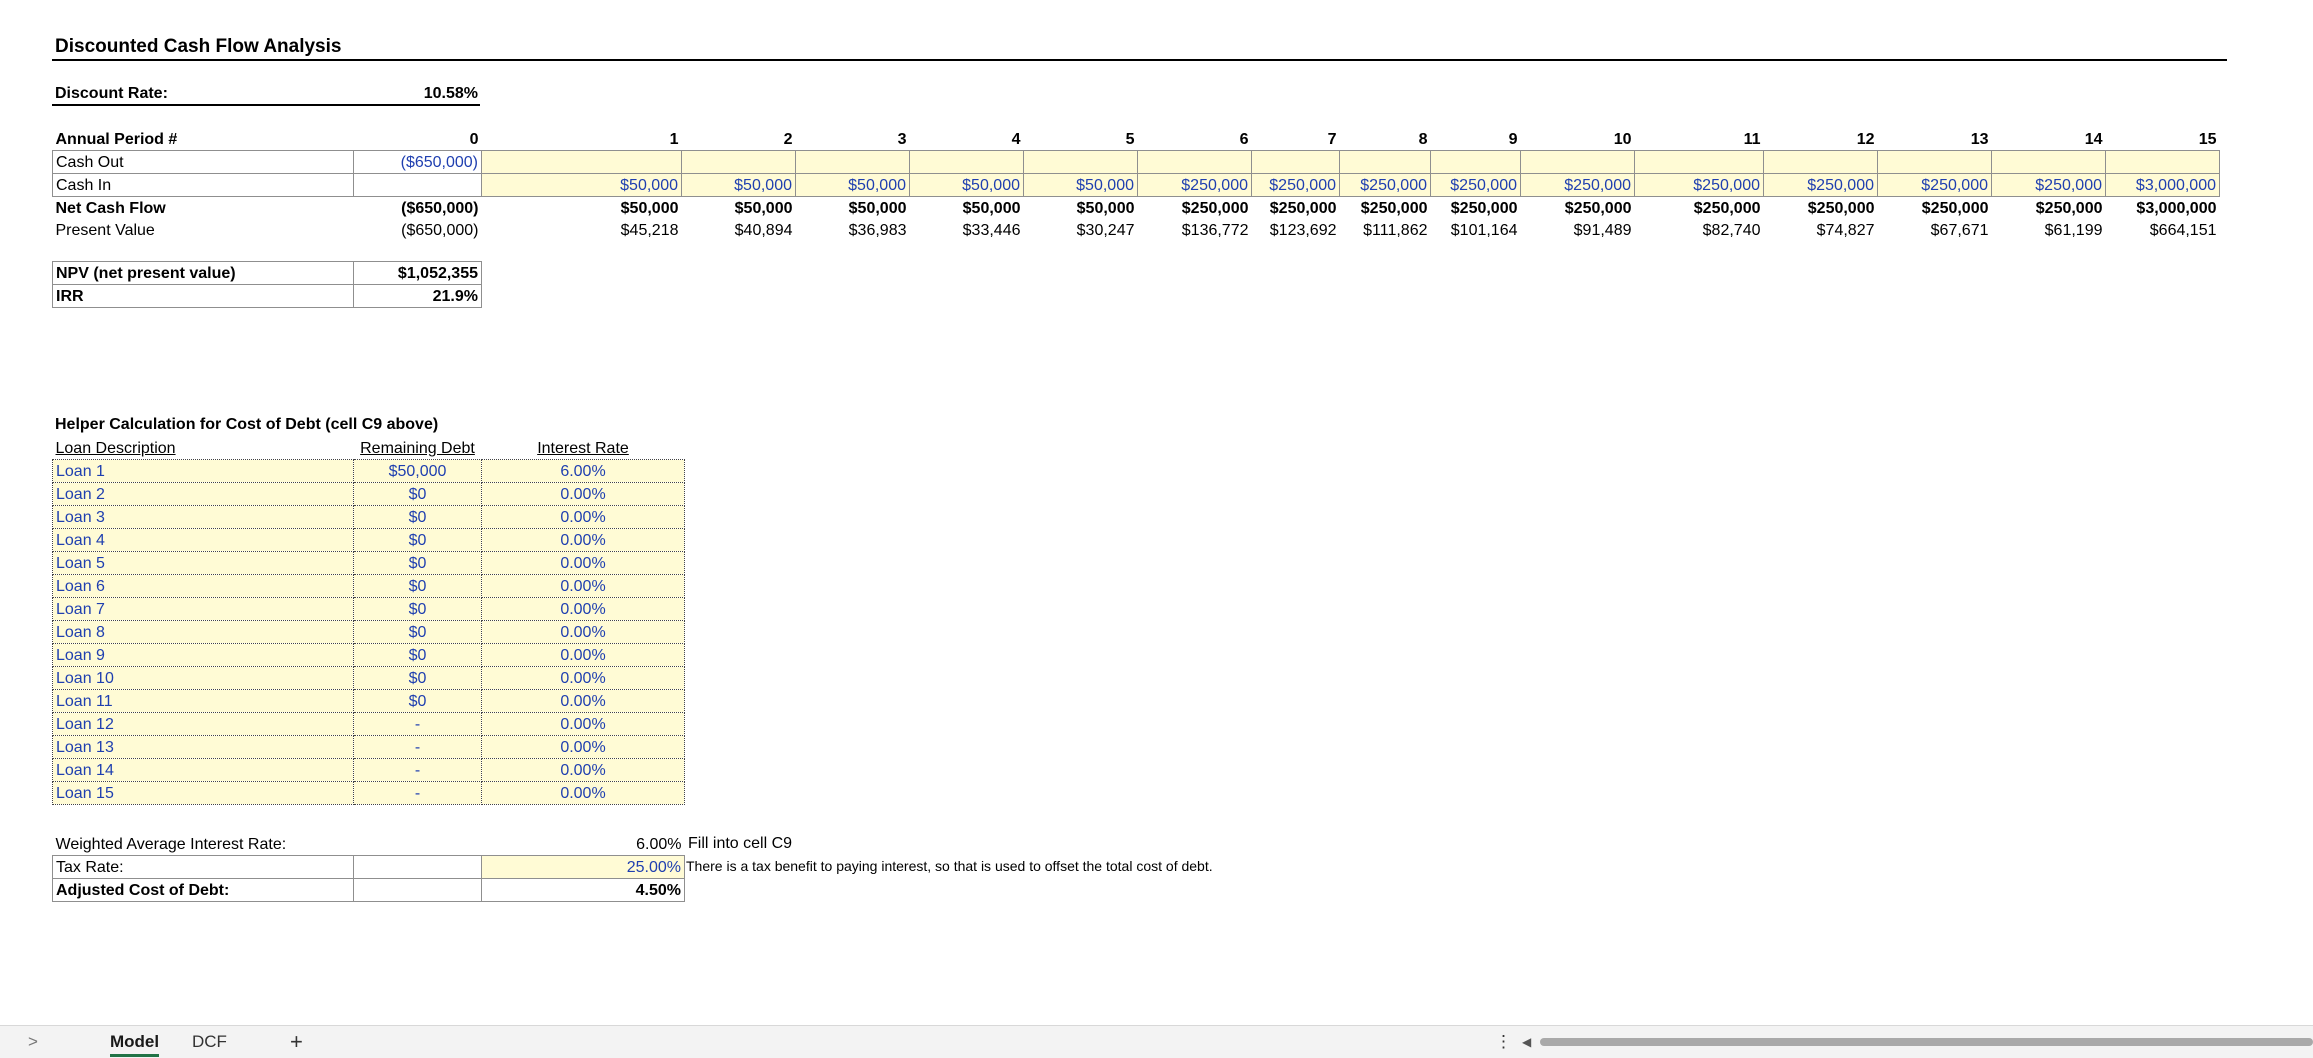  Describe the element at coordinates (1385, 185) in the screenshot. I see `cash-in-cell-8: $250,000` at that location.